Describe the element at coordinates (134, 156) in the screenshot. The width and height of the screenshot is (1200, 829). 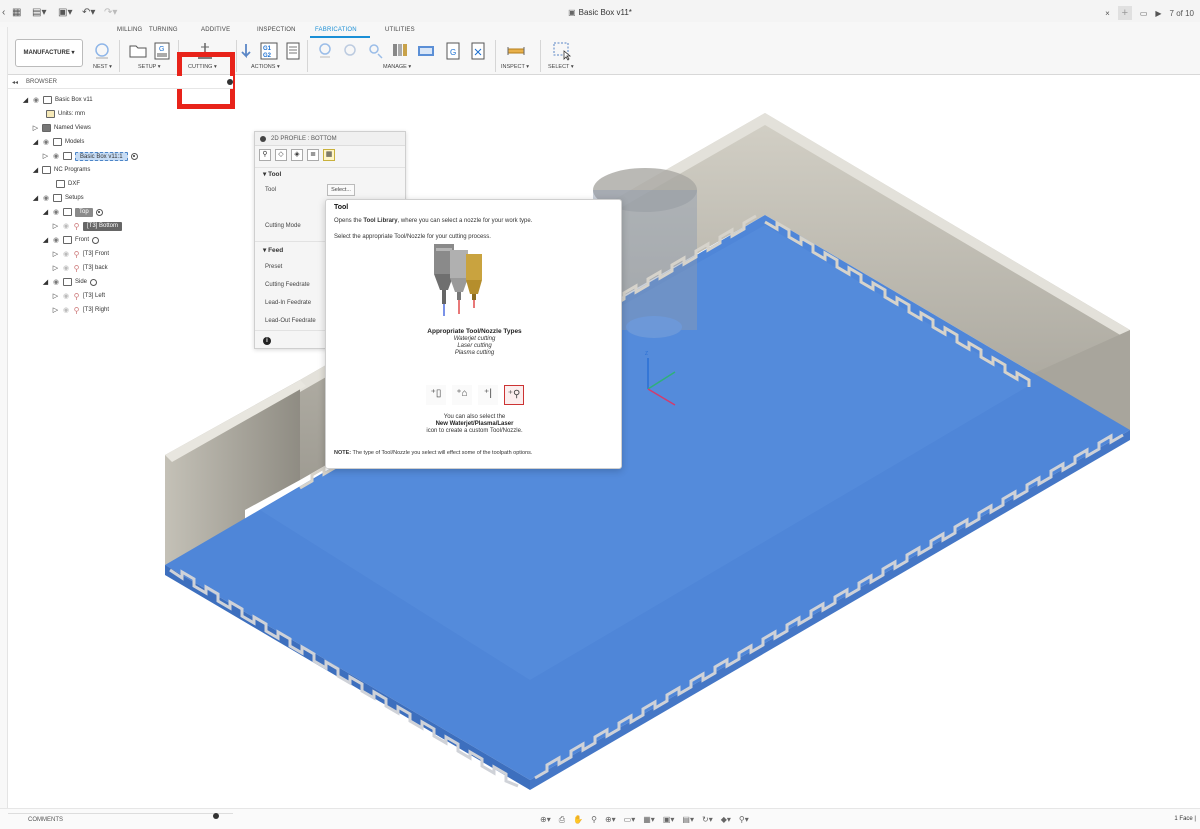
I see `activate-radio` at that location.